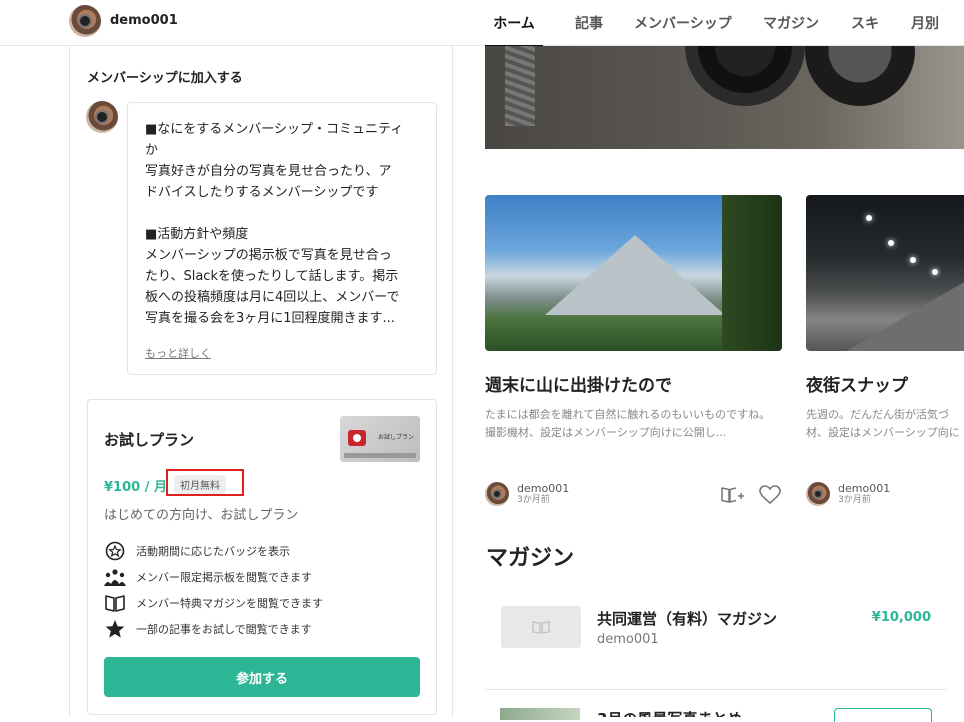 Image resolution: width=964 pixels, height=722 pixels. I want to click on add-to-magazine-icon, so click(732, 495).